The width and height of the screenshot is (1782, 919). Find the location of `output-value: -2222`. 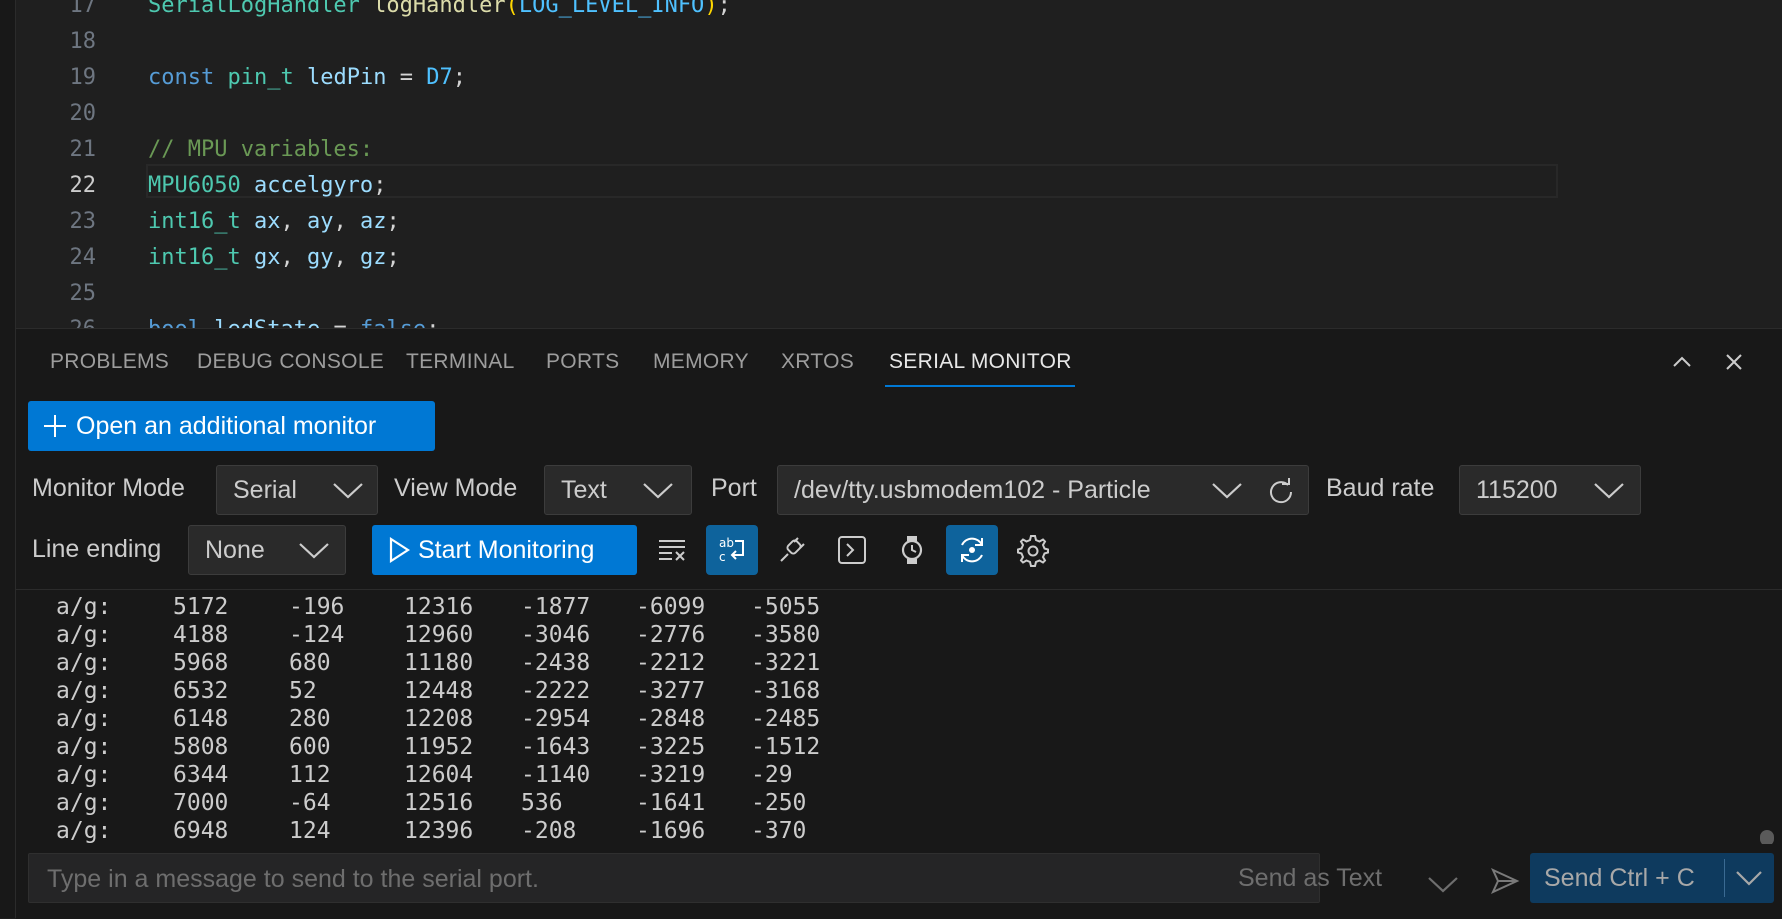

output-value: -2222 is located at coordinates (556, 691).